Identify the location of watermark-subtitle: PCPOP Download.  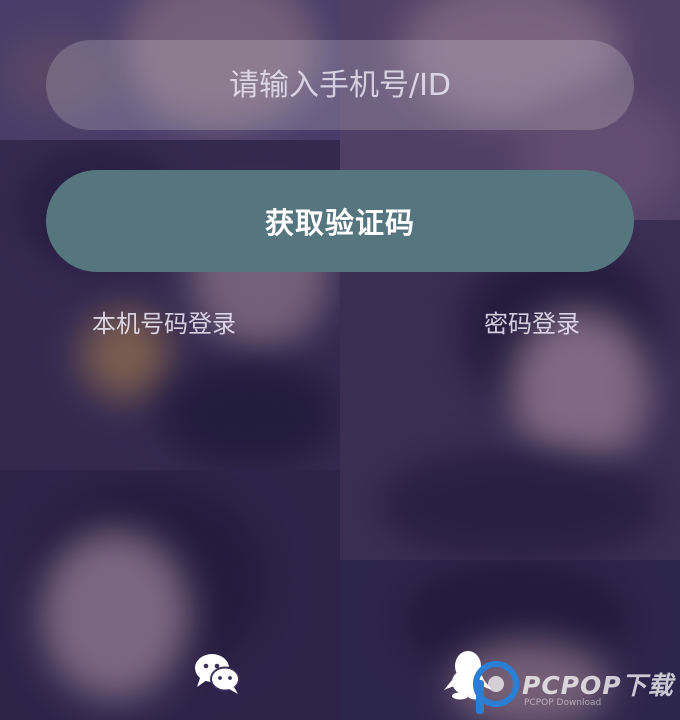
(563, 703).